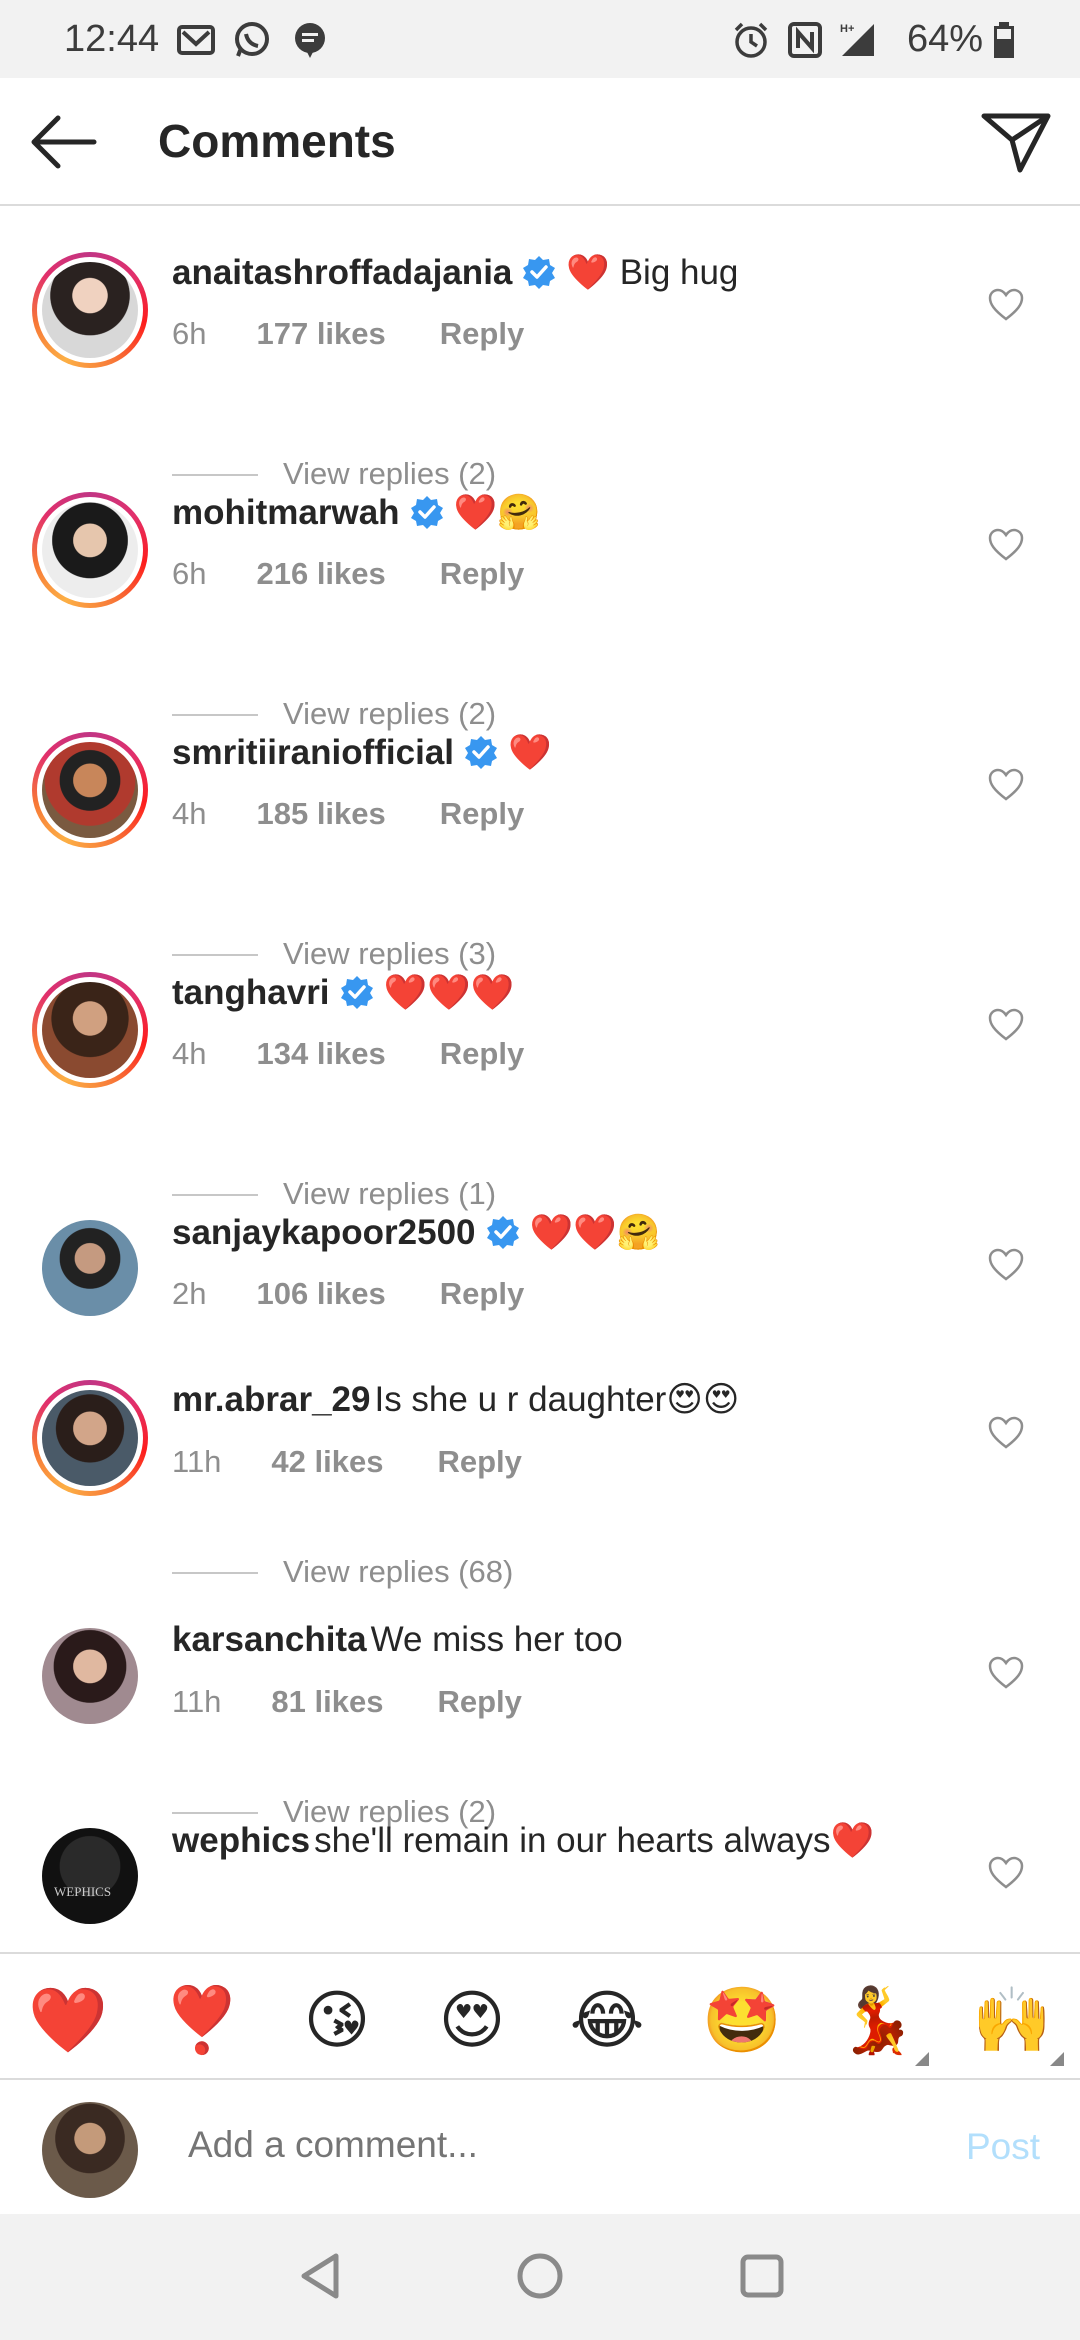 This screenshot has width=1080, height=2340. What do you see at coordinates (1004, 40) in the screenshot?
I see `battery-icon` at bounding box center [1004, 40].